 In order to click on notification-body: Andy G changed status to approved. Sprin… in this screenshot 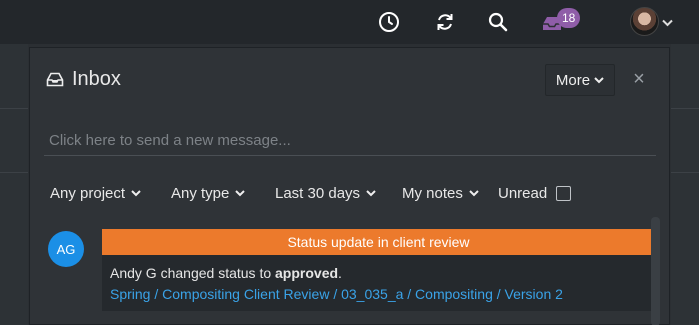, I will do `click(378, 280)`.